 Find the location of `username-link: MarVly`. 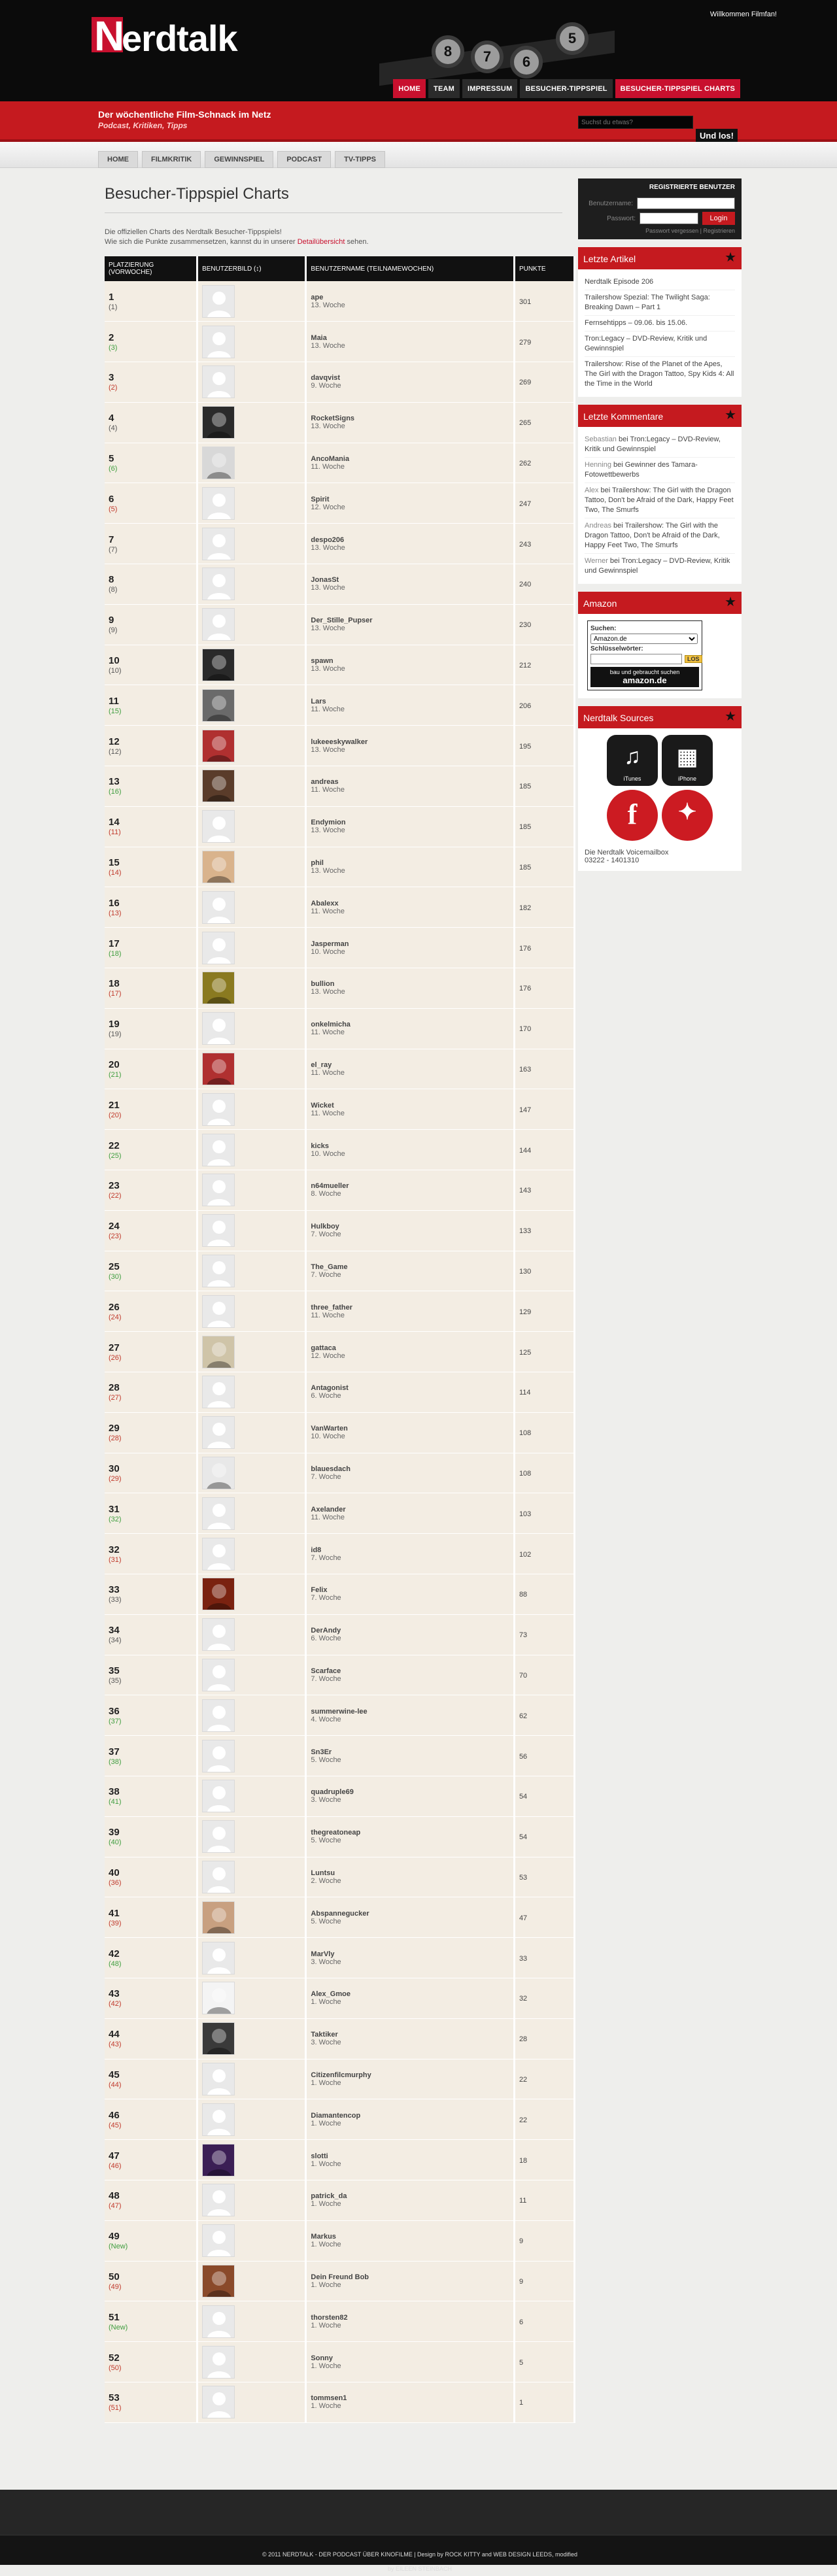

username-link: MarVly is located at coordinates (410, 1954).